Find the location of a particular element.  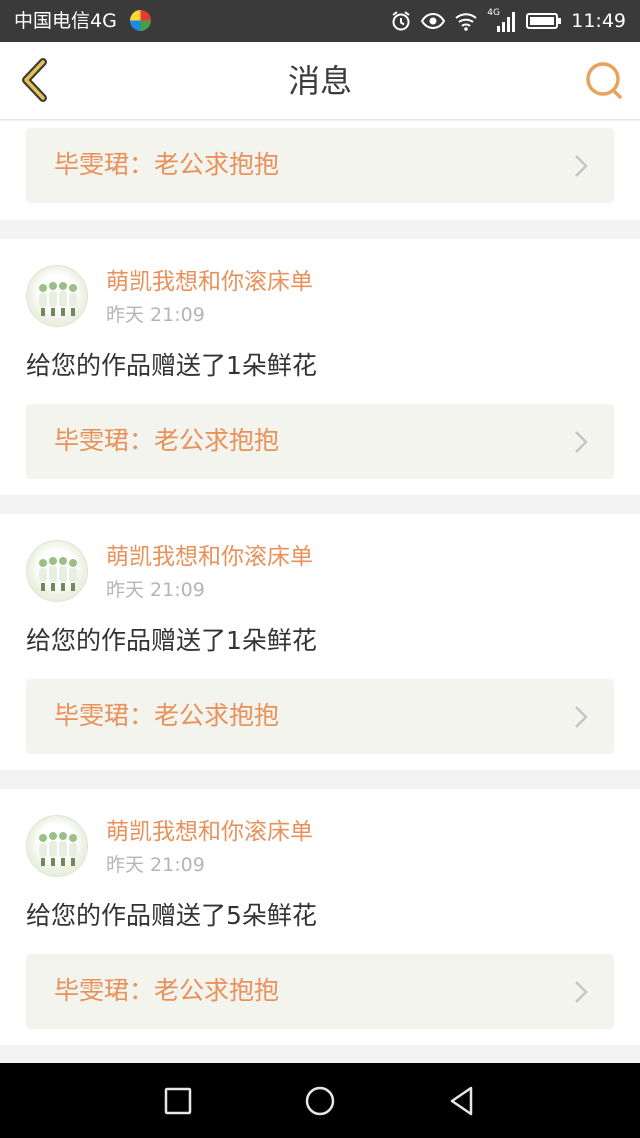

home-button is located at coordinates (320, 1101).